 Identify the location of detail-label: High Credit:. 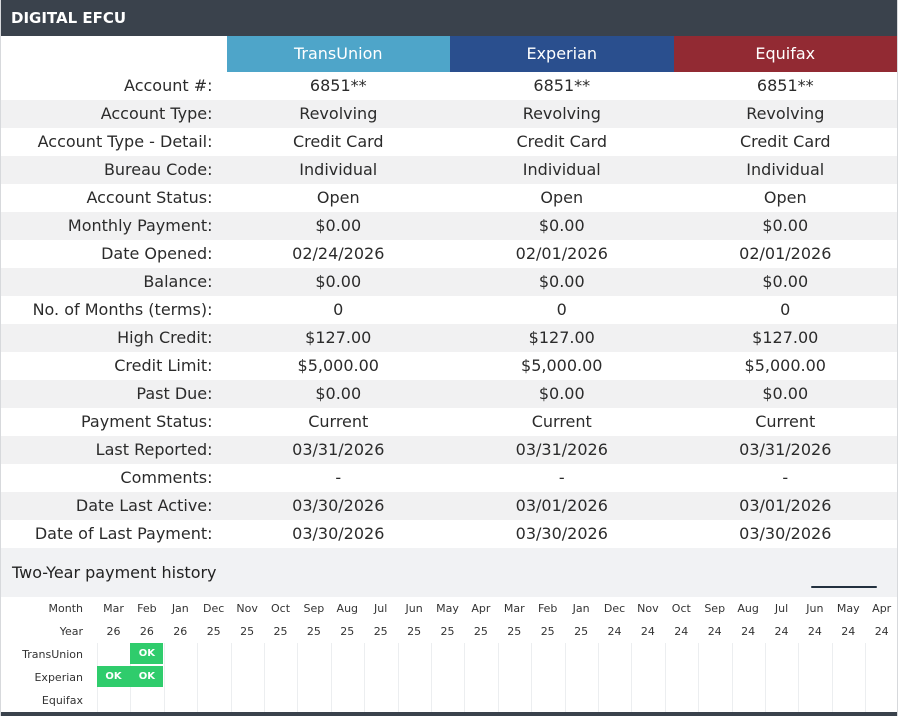
(165, 337).